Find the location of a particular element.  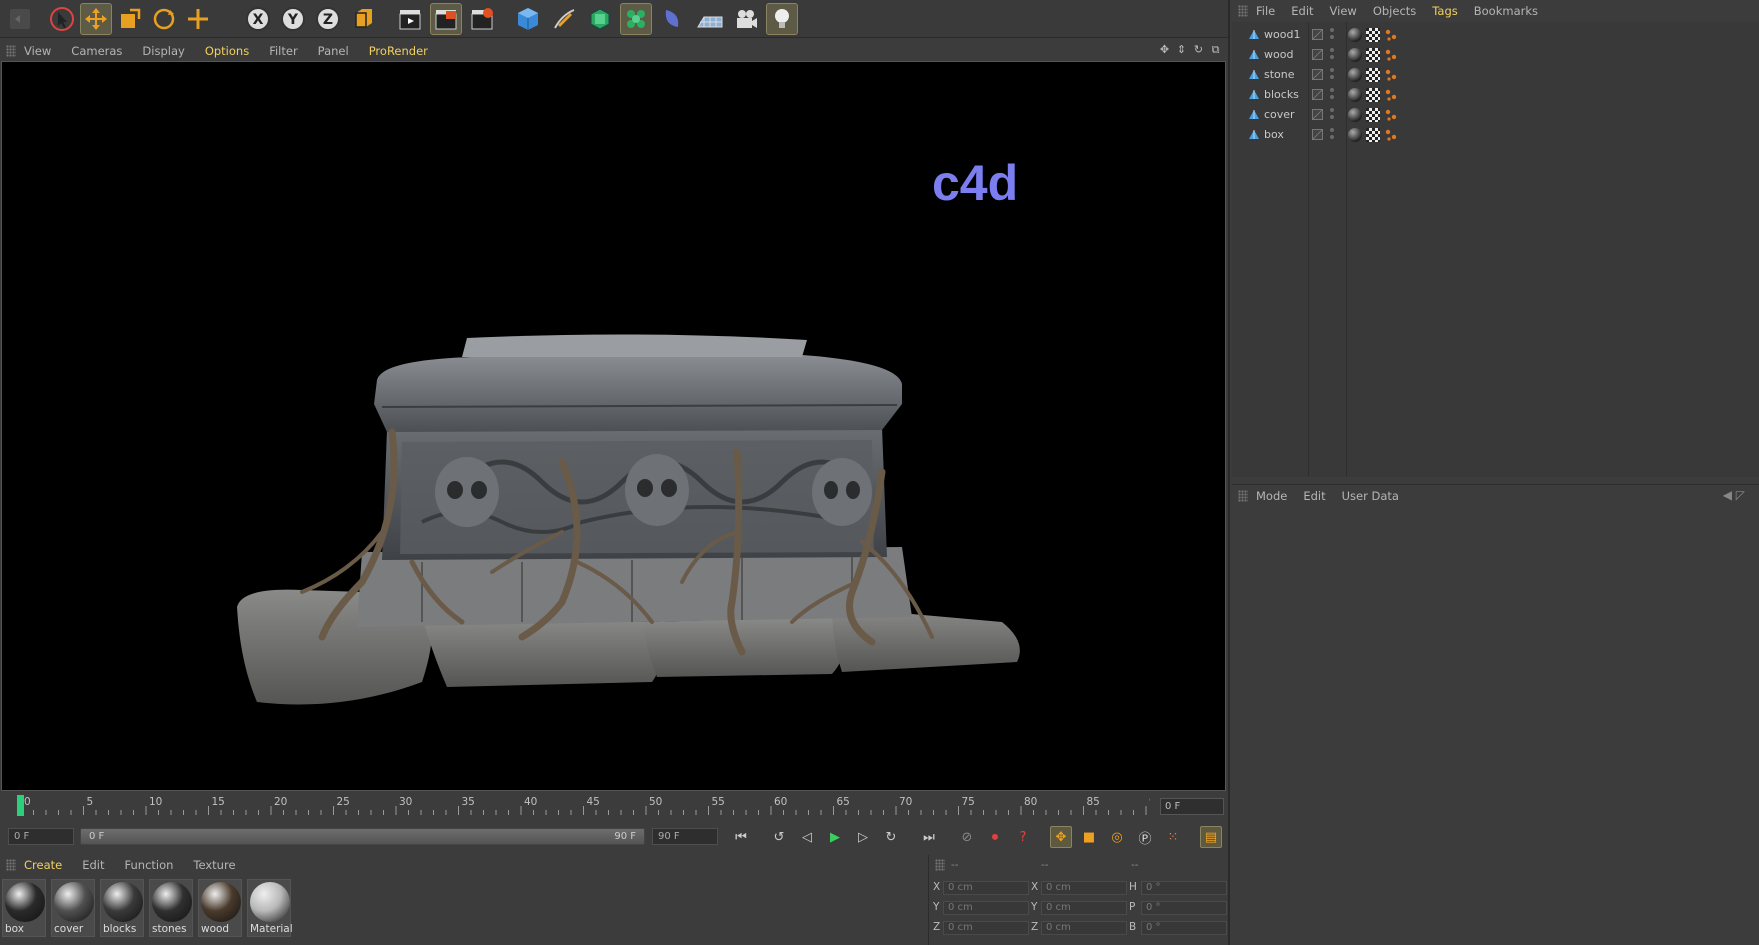

render-settings-icon is located at coordinates (482, 19).